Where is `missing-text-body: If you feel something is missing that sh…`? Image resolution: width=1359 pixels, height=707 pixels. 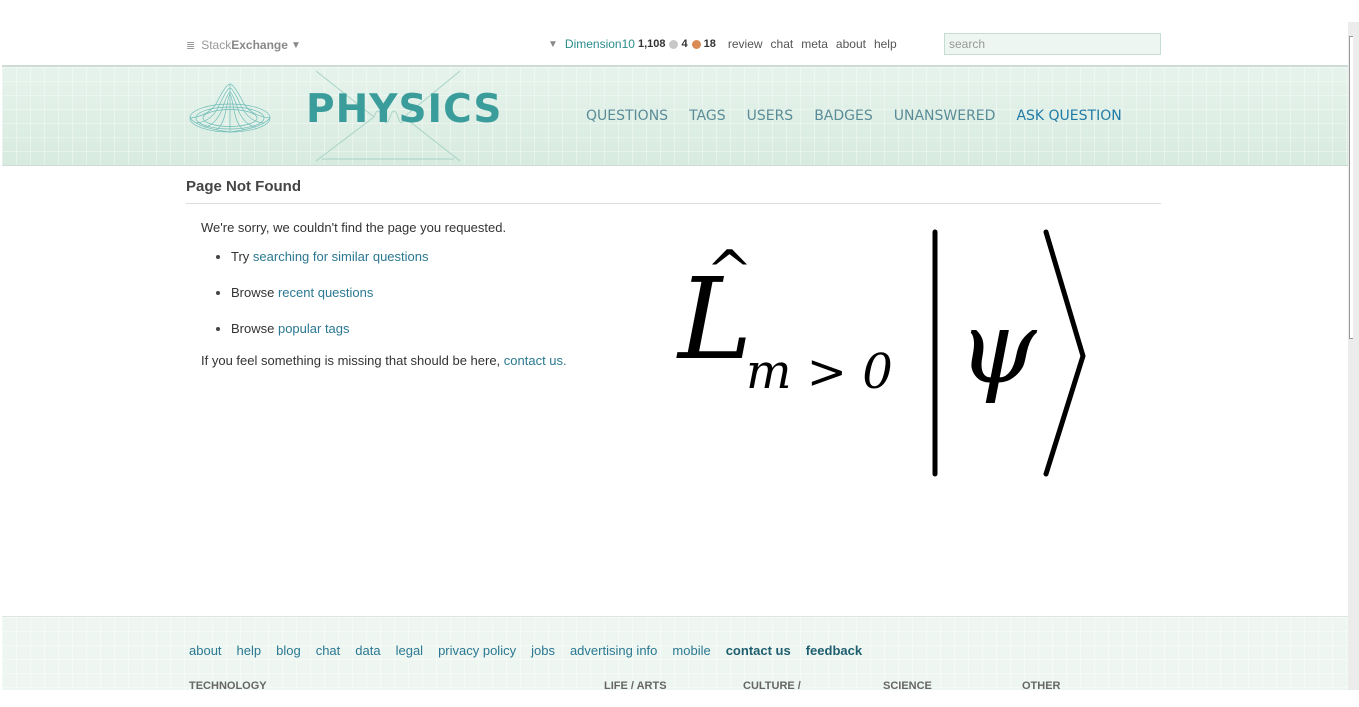 missing-text-body: If you feel something is missing that sh… is located at coordinates (352, 360).